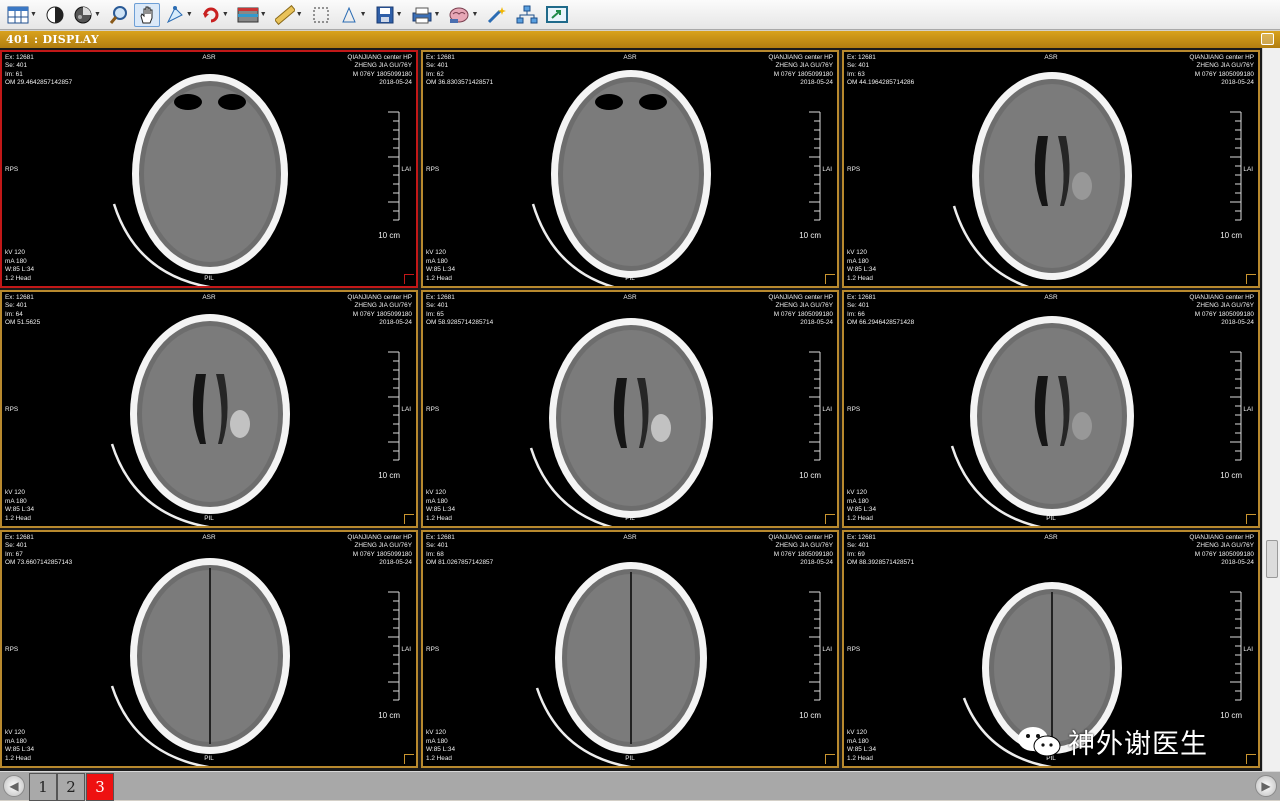 The width and height of the screenshot is (1280, 801). I want to click on page-tab-1: 1, so click(43, 787).